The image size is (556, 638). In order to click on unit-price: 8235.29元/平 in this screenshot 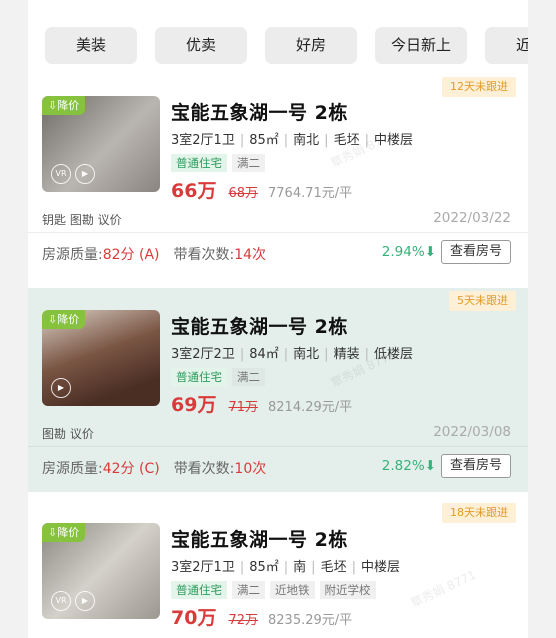, I will do `click(310, 620)`.